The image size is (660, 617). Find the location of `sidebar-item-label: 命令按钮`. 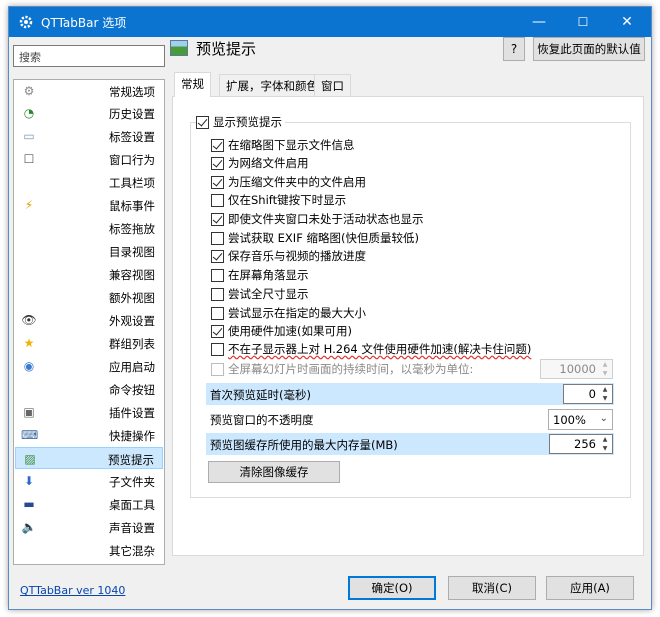

sidebar-item-label: 命令按钮 is located at coordinates (132, 390).